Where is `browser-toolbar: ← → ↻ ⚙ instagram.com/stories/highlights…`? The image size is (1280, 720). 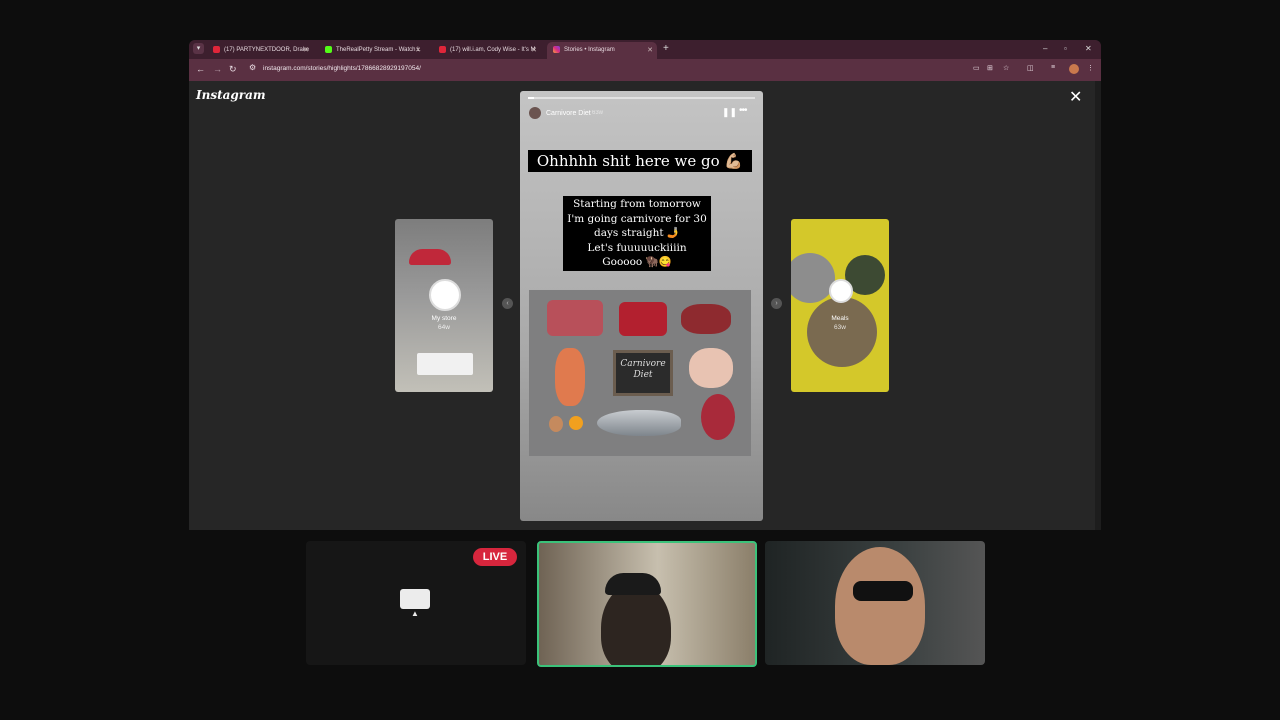 browser-toolbar: ← → ↻ ⚙ instagram.com/stories/highlights… is located at coordinates (645, 70).